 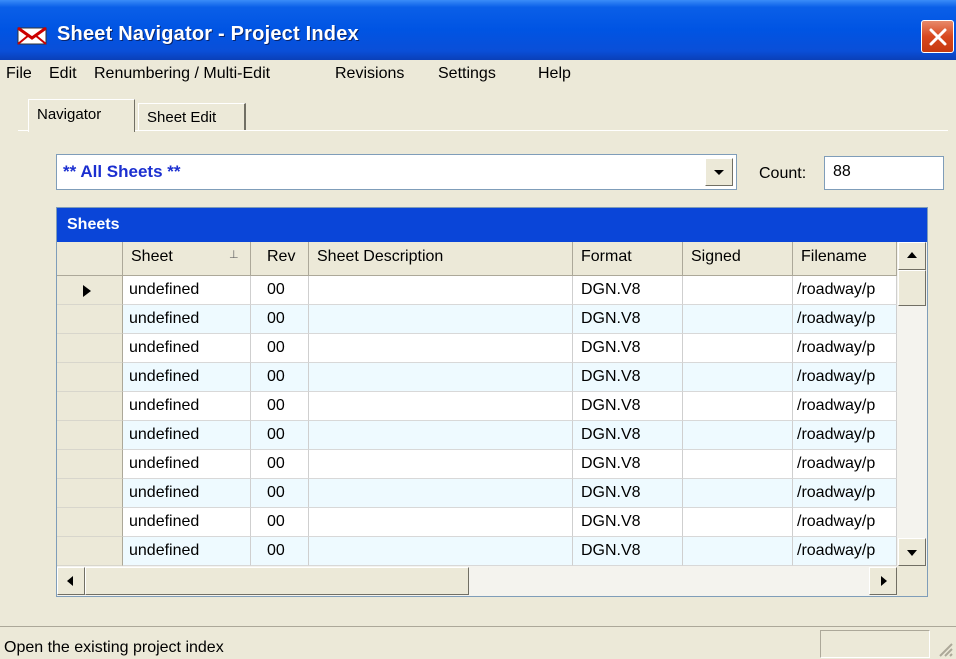 What do you see at coordinates (192, 116) in the screenshot?
I see `tab-sheet-edit: Sheet Edit` at bounding box center [192, 116].